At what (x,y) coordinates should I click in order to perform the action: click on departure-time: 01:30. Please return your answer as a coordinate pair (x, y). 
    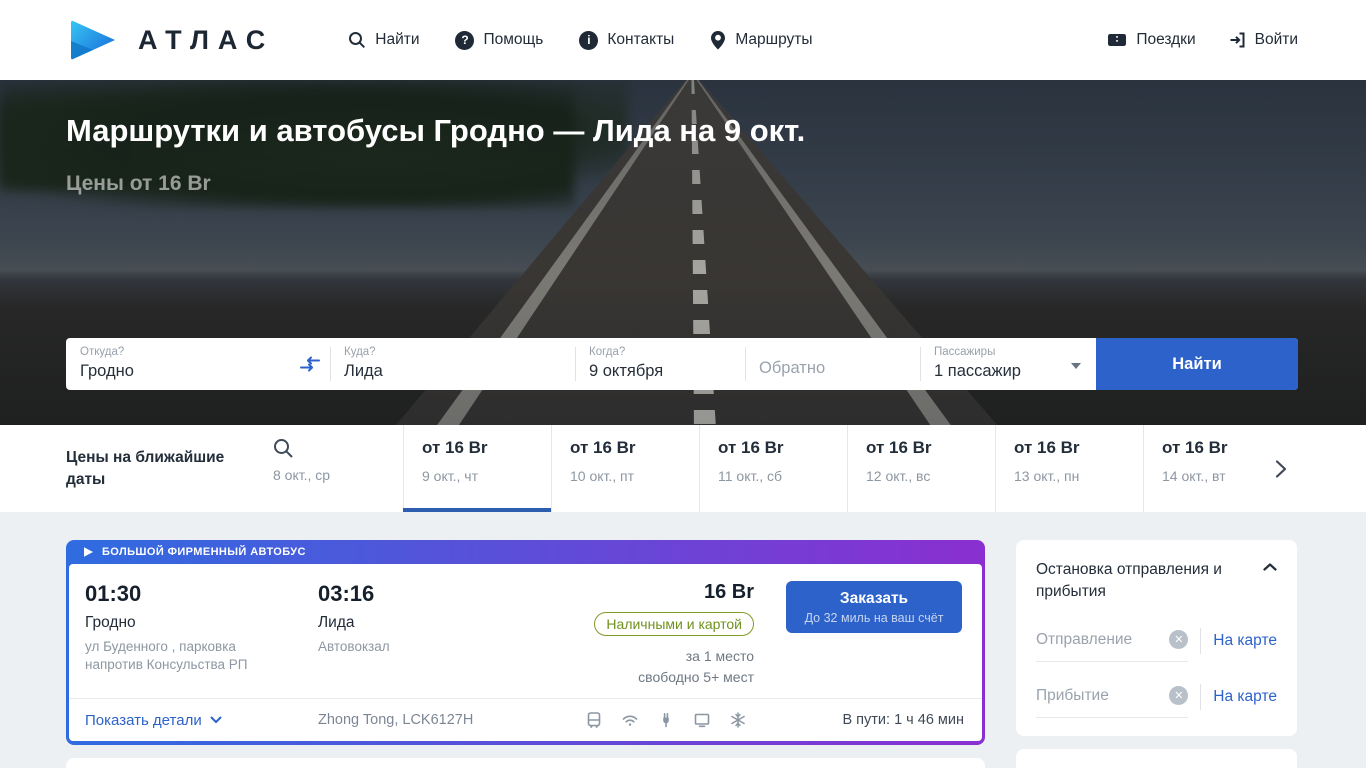
    Looking at the image, I should click on (113, 593).